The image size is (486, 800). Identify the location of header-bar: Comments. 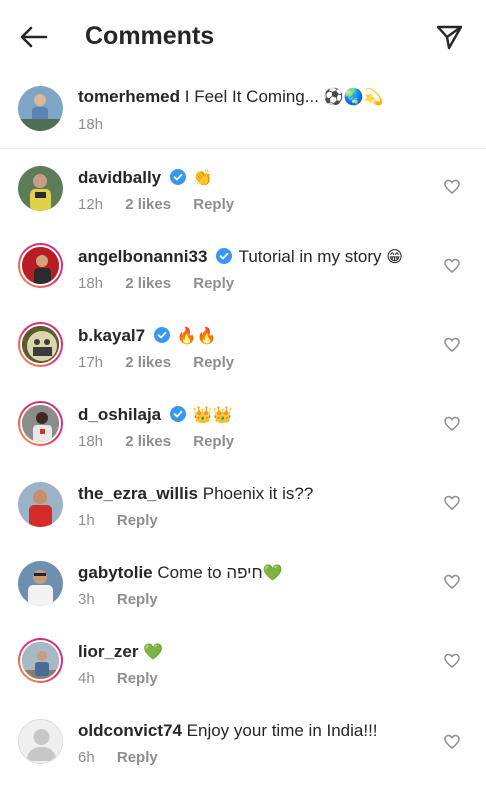
(243, 37).